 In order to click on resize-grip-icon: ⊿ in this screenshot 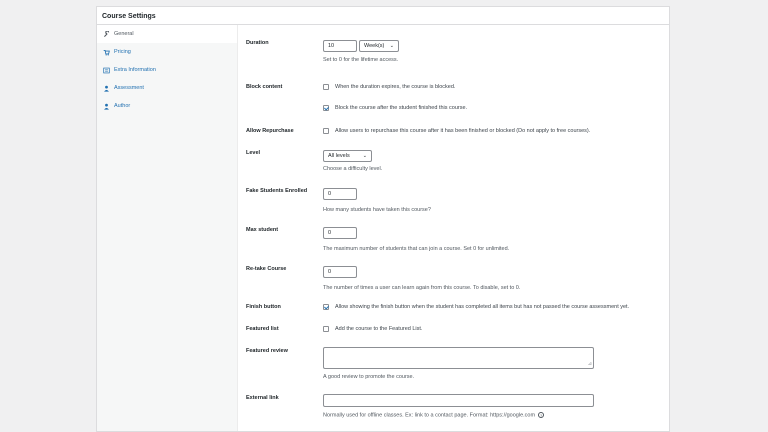, I will do `click(590, 364)`.